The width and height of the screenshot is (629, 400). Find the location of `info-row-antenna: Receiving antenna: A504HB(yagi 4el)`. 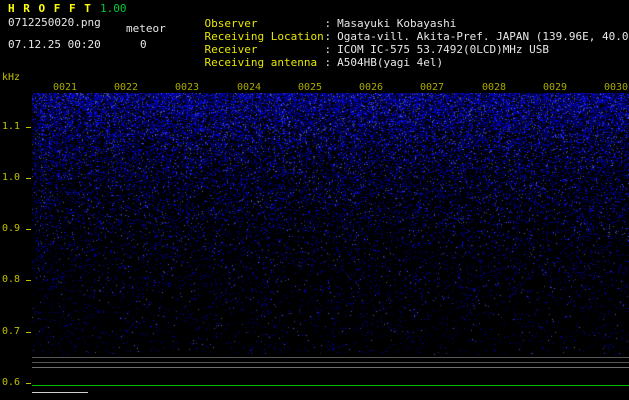

info-row-antenna: Receiving antenna: A504HB(yagi 4el) is located at coordinates (311, 63).